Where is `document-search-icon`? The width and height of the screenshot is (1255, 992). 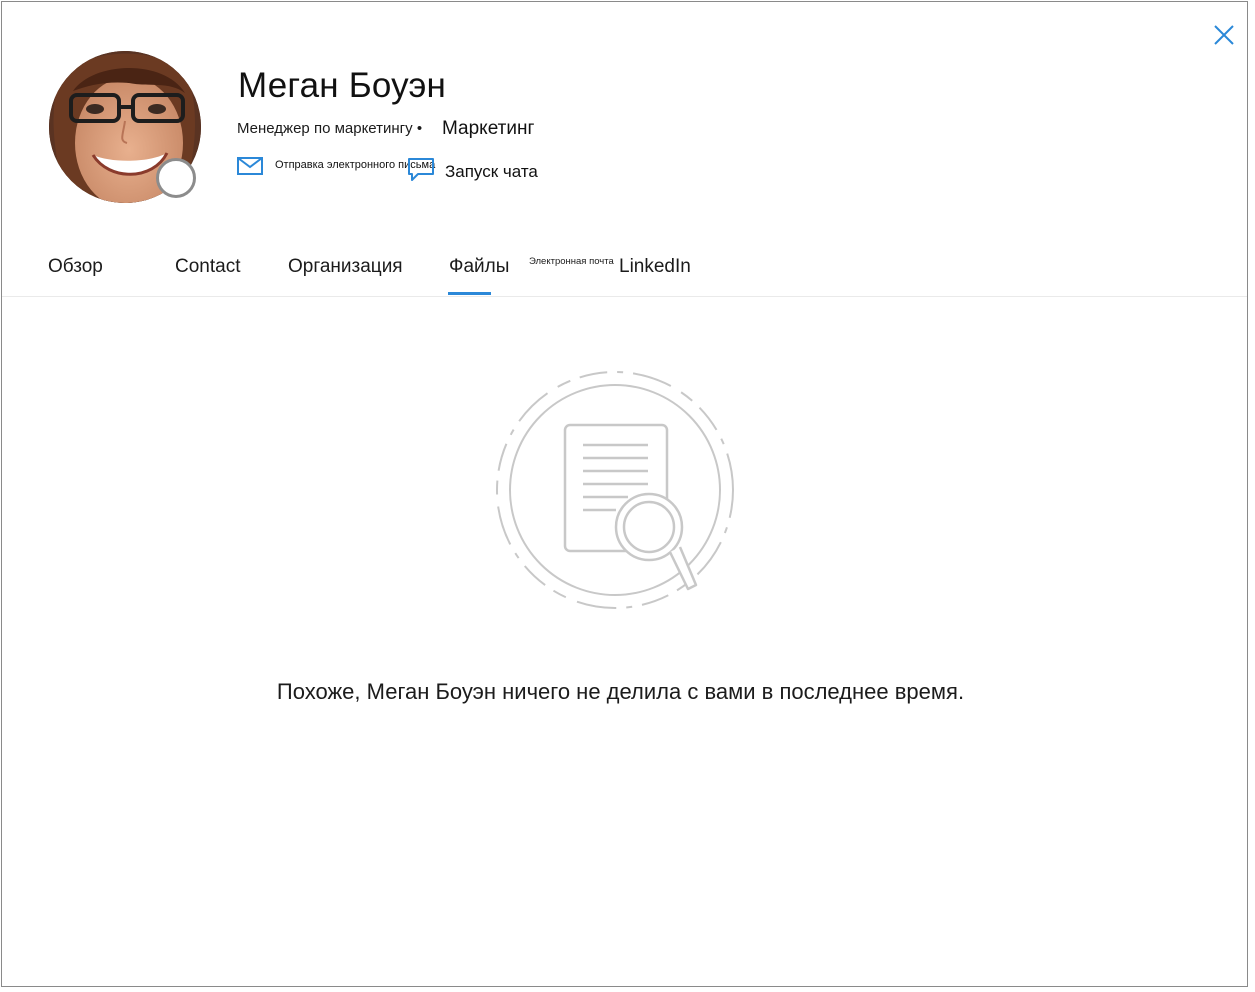 document-search-icon is located at coordinates (615, 490).